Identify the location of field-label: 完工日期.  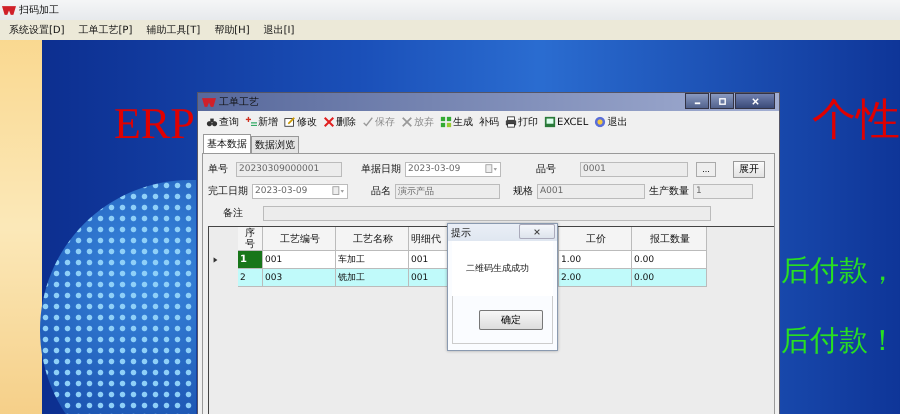
(228, 191).